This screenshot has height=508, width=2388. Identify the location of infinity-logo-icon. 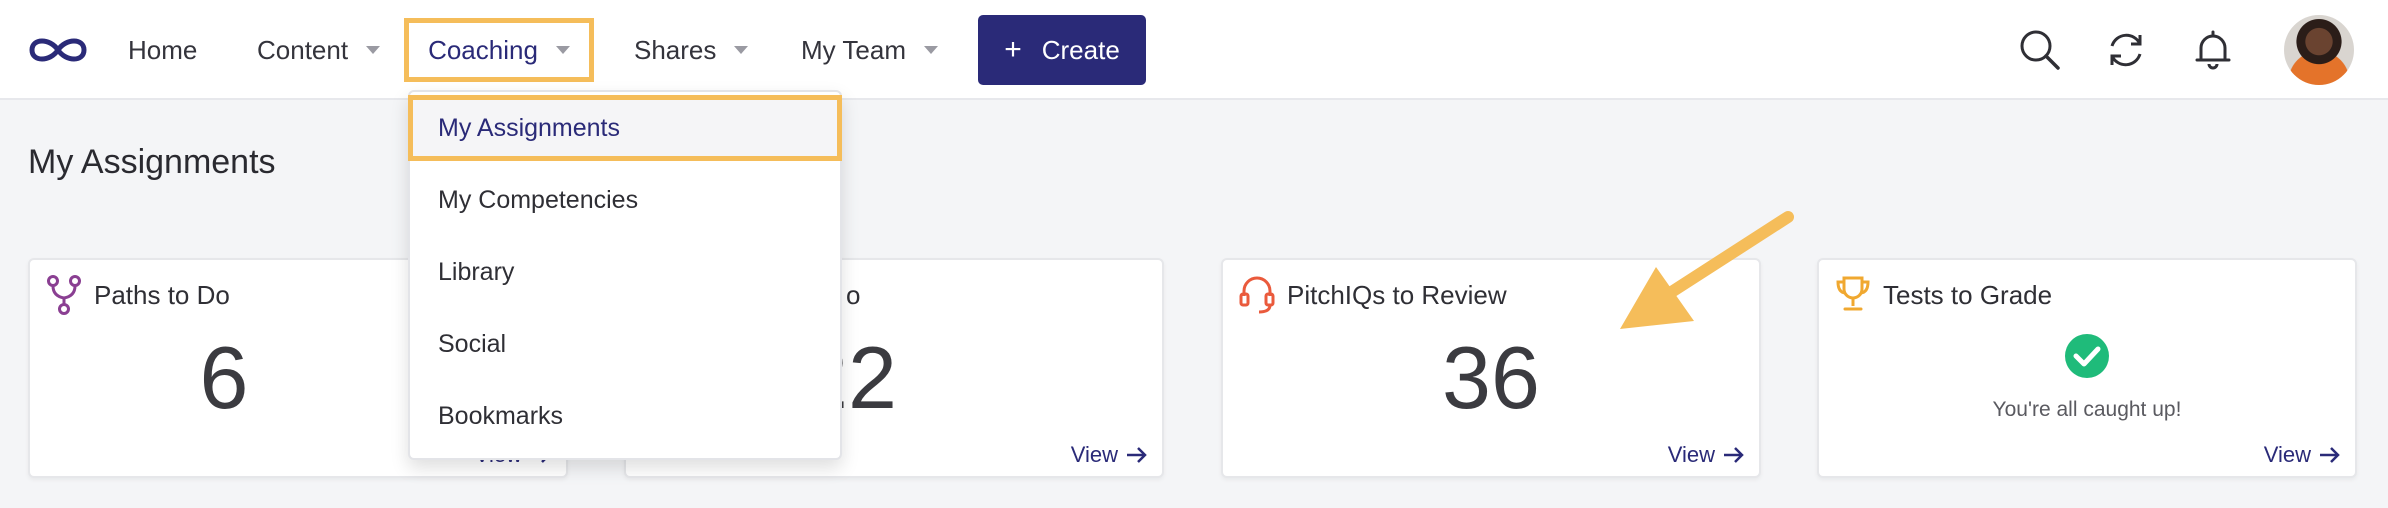
(58, 50).